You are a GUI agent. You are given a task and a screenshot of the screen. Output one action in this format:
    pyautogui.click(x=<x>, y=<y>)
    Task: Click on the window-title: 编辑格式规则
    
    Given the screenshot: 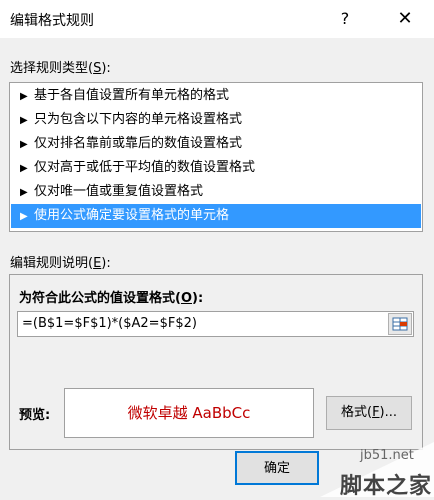 What is the action you would take?
    pyautogui.click(x=52, y=21)
    